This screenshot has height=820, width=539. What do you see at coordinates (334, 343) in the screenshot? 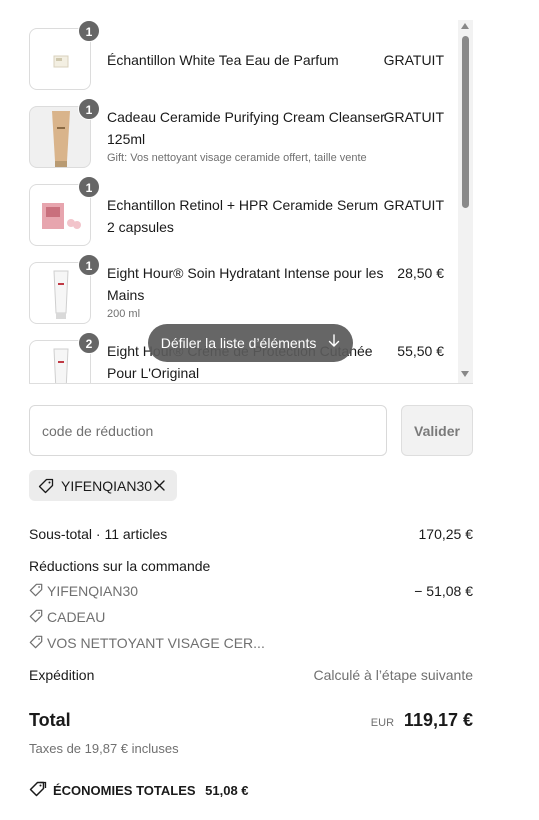
I see `arrow-down-icon` at bounding box center [334, 343].